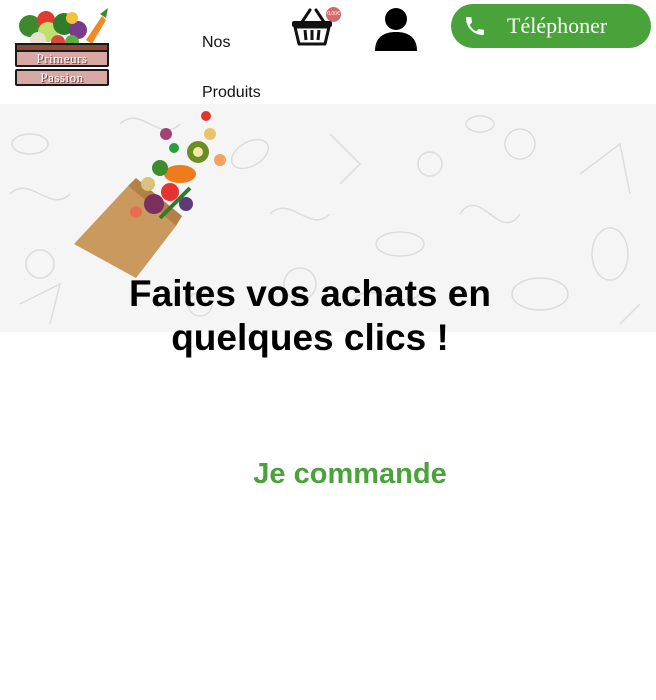 The image size is (656, 700). I want to click on account-button, so click(396, 29).